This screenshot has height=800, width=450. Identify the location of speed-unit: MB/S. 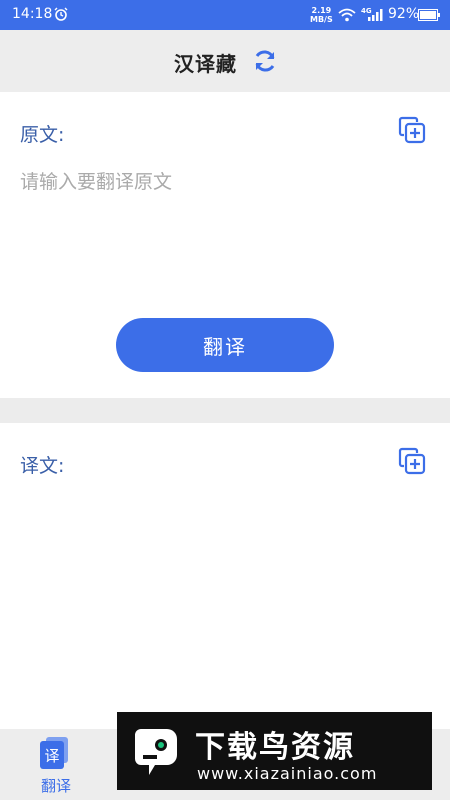
(321, 19).